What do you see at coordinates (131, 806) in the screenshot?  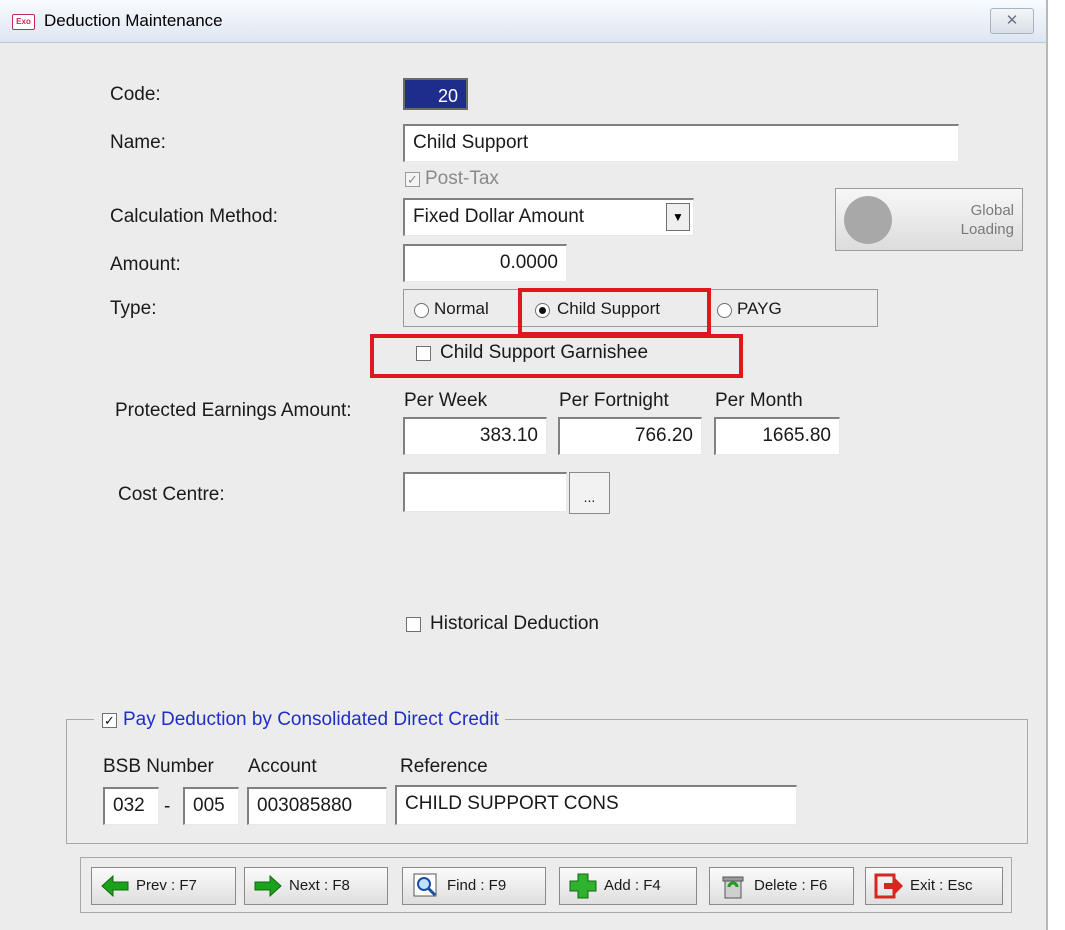 I see `bsb-part1-field: 032` at bounding box center [131, 806].